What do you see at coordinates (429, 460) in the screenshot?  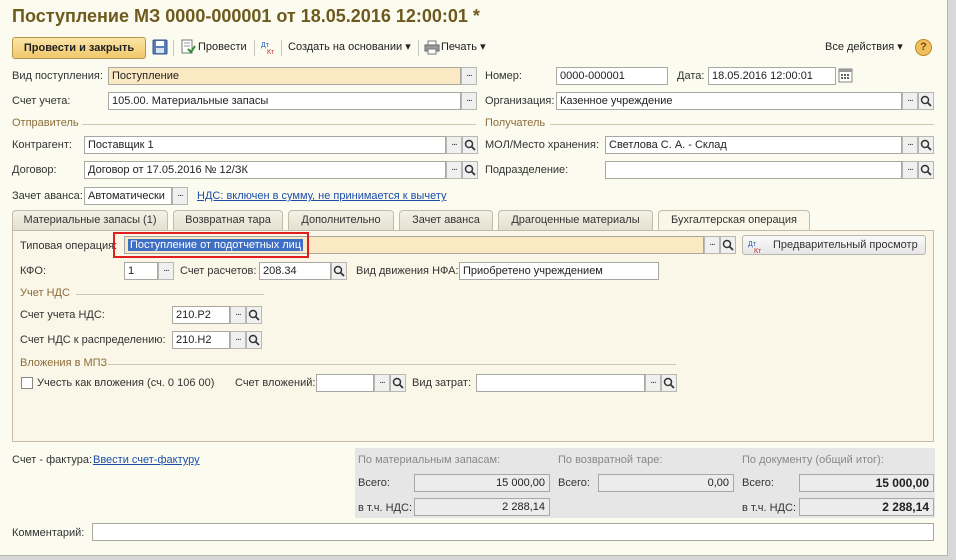 I see `materials-totals-header: По материальным запасам:` at bounding box center [429, 460].